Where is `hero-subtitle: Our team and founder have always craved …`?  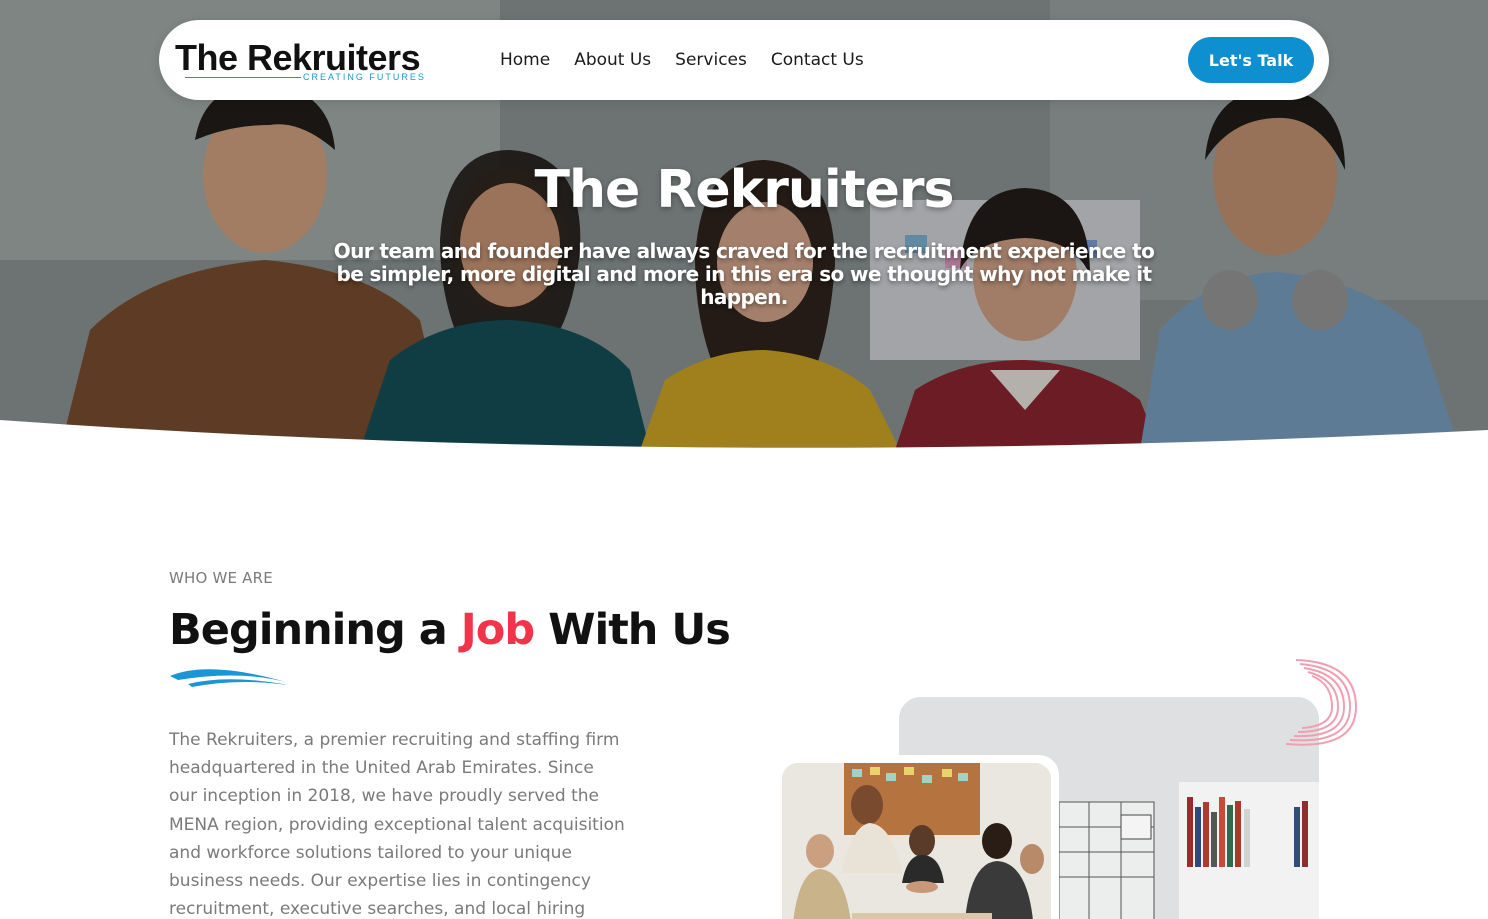 hero-subtitle: Our team and founder have always craved … is located at coordinates (744, 274).